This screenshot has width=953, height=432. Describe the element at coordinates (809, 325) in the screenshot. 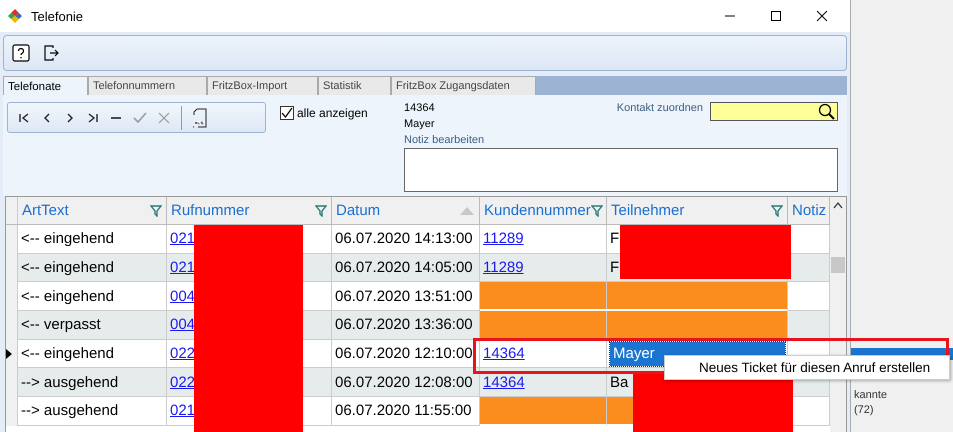

I see `table-cell` at that location.